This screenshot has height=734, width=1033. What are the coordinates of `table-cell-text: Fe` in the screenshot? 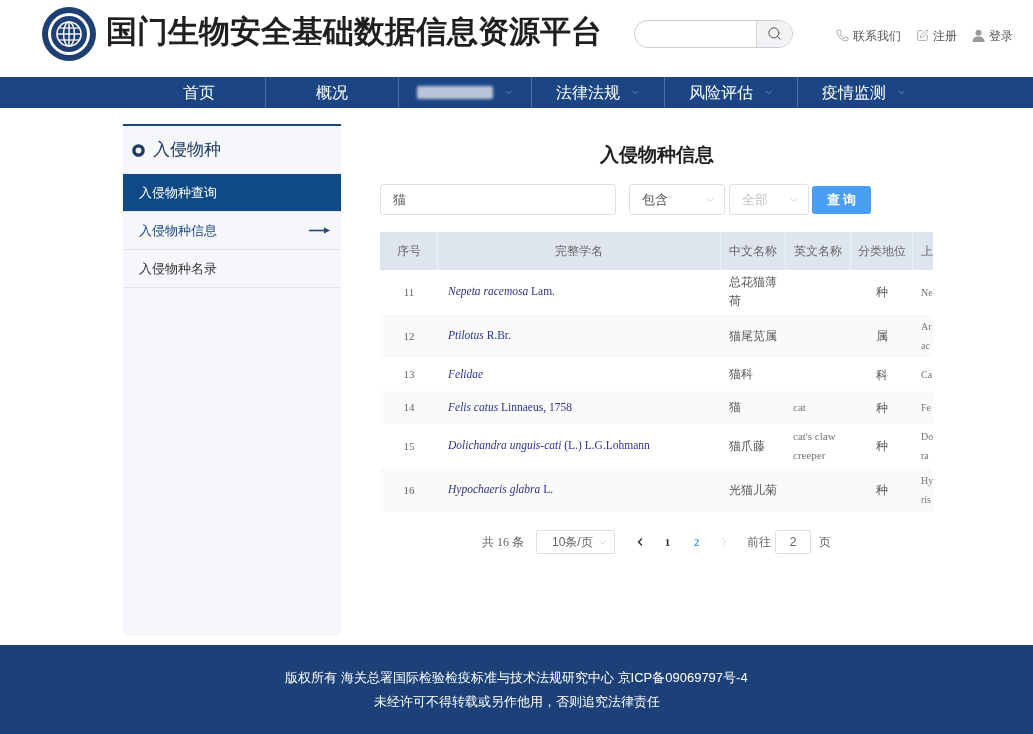 It's located at (926, 408).